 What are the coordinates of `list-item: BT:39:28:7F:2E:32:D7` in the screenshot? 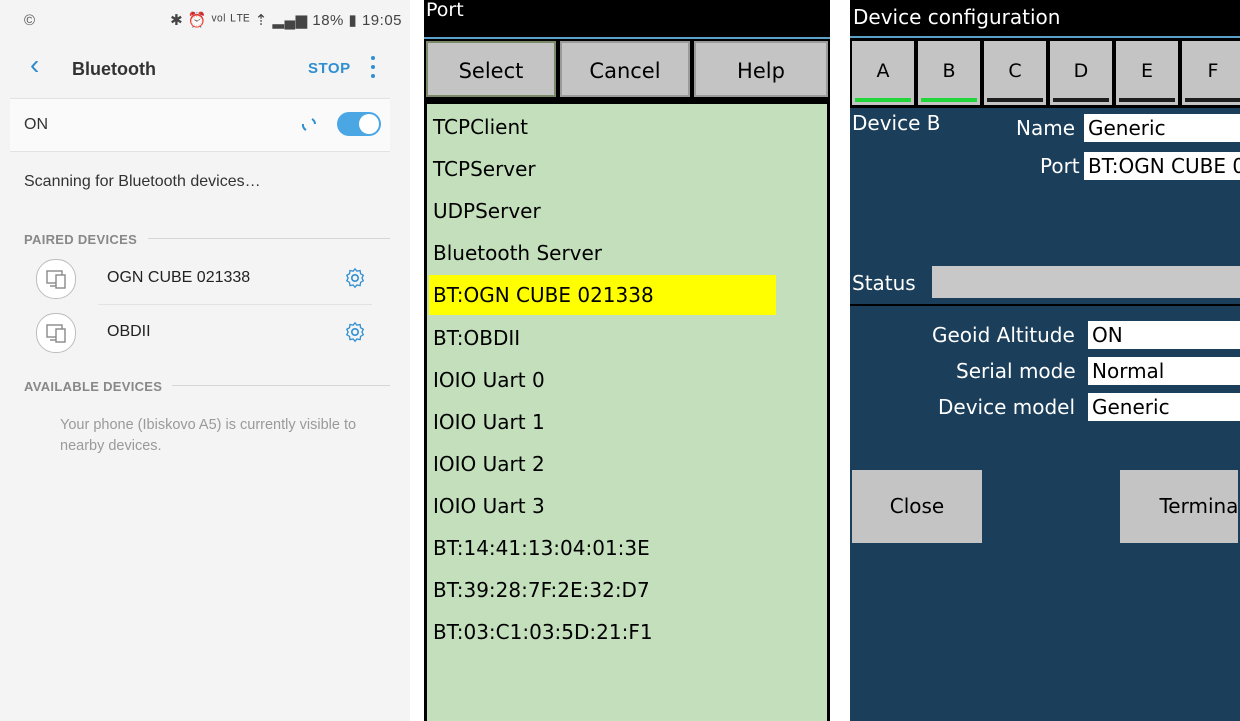 It's located at (541, 590).